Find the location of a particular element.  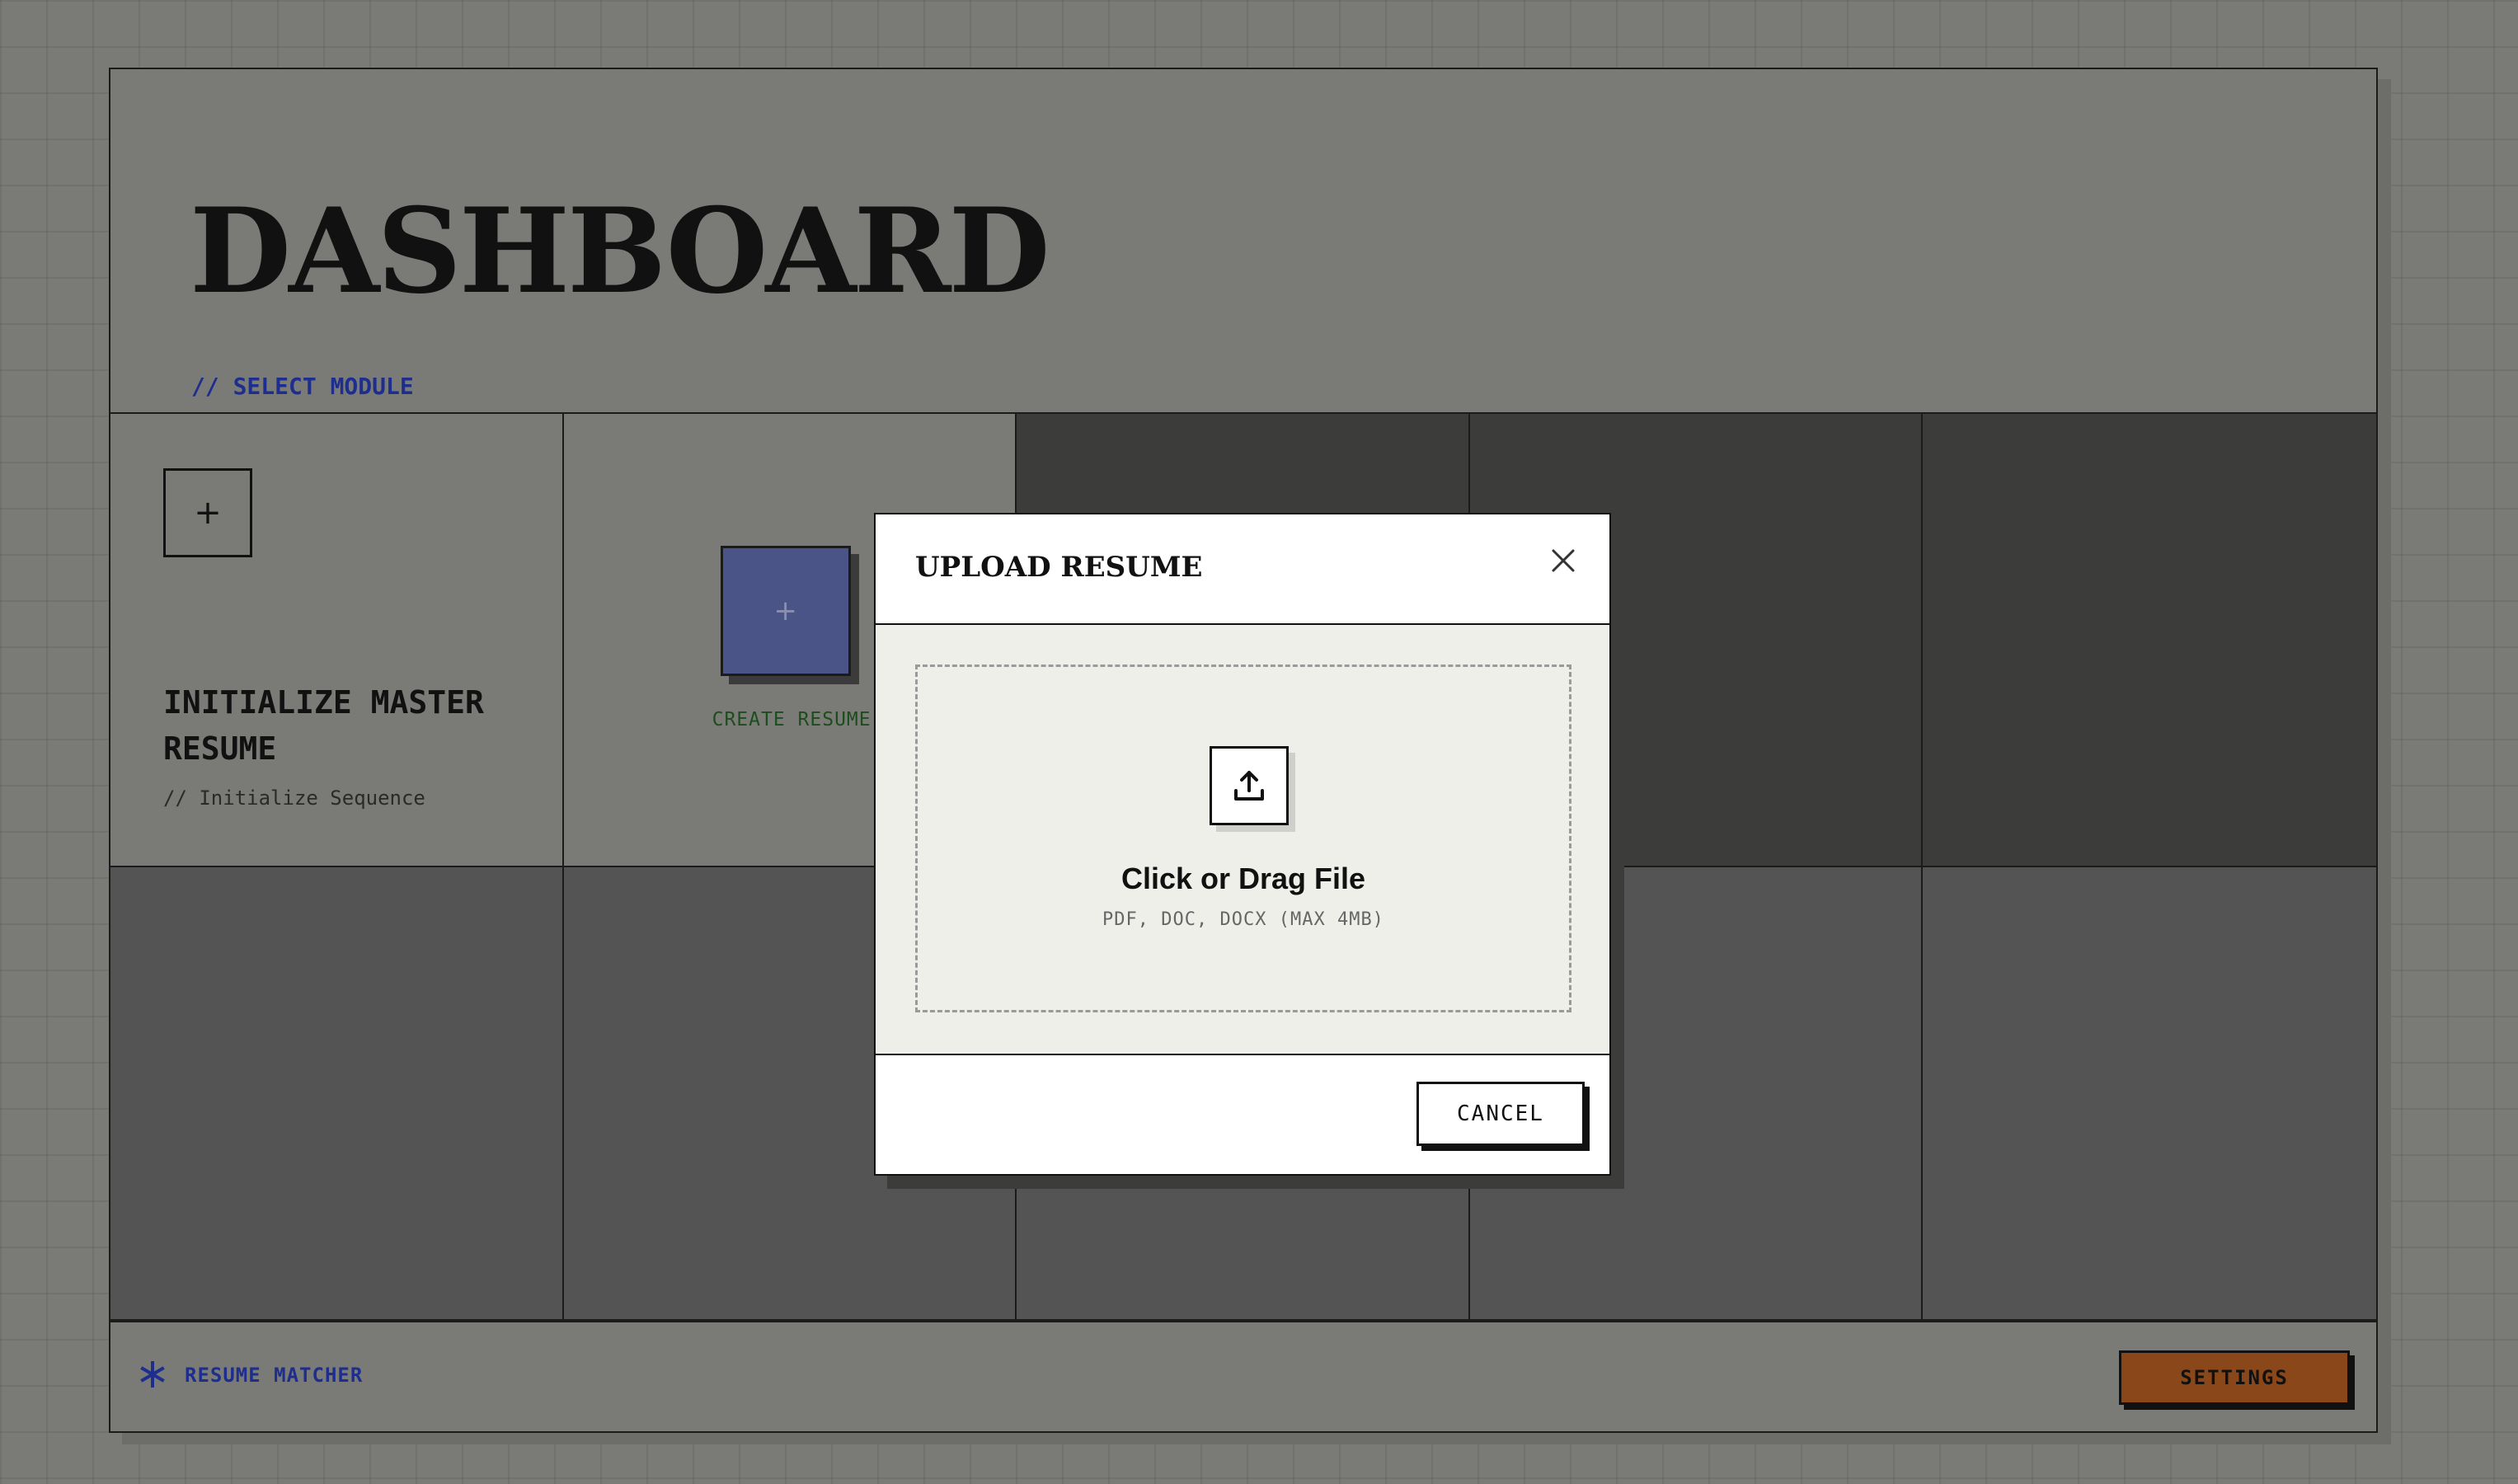

modal-title: UPLOAD RESUME is located at coordinates (1059, 567).